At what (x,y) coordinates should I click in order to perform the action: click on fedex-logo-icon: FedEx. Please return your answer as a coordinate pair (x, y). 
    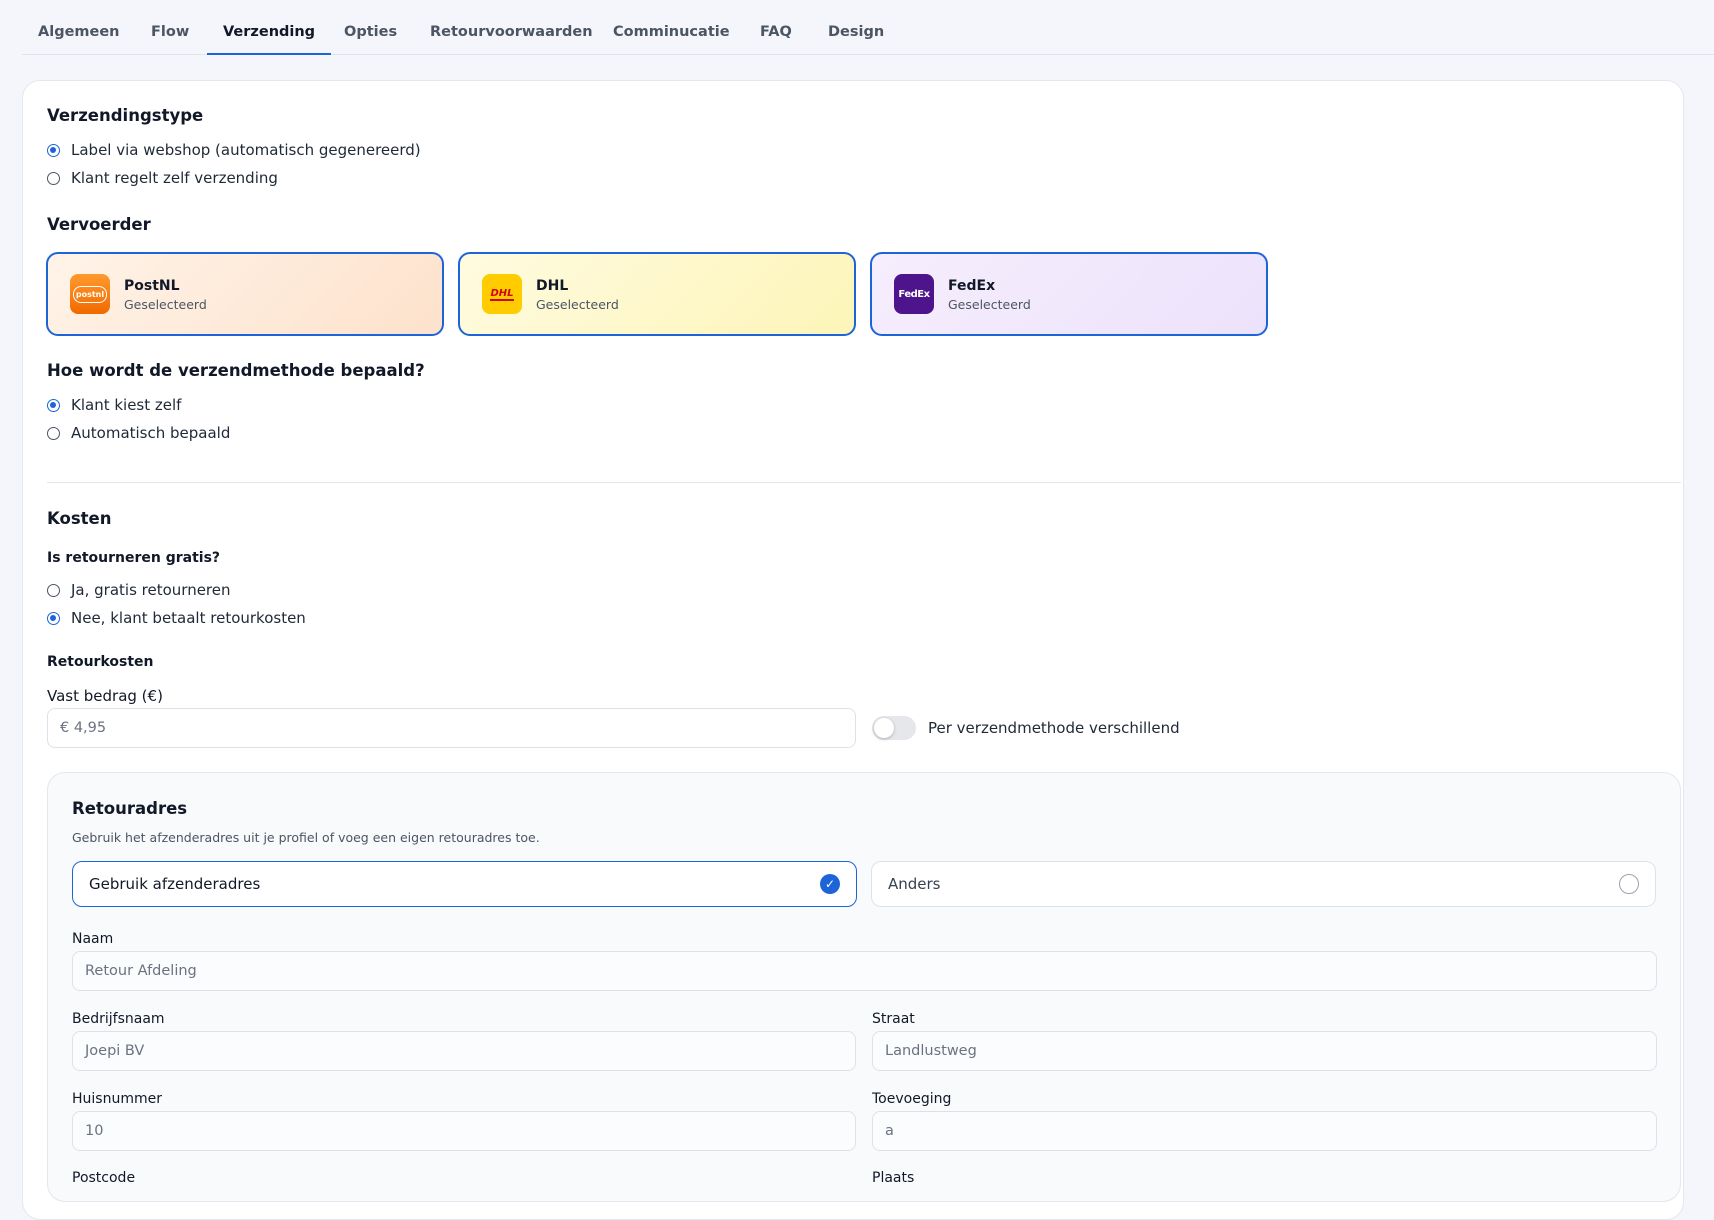
    Looking at the image, I should click on (914, 294).